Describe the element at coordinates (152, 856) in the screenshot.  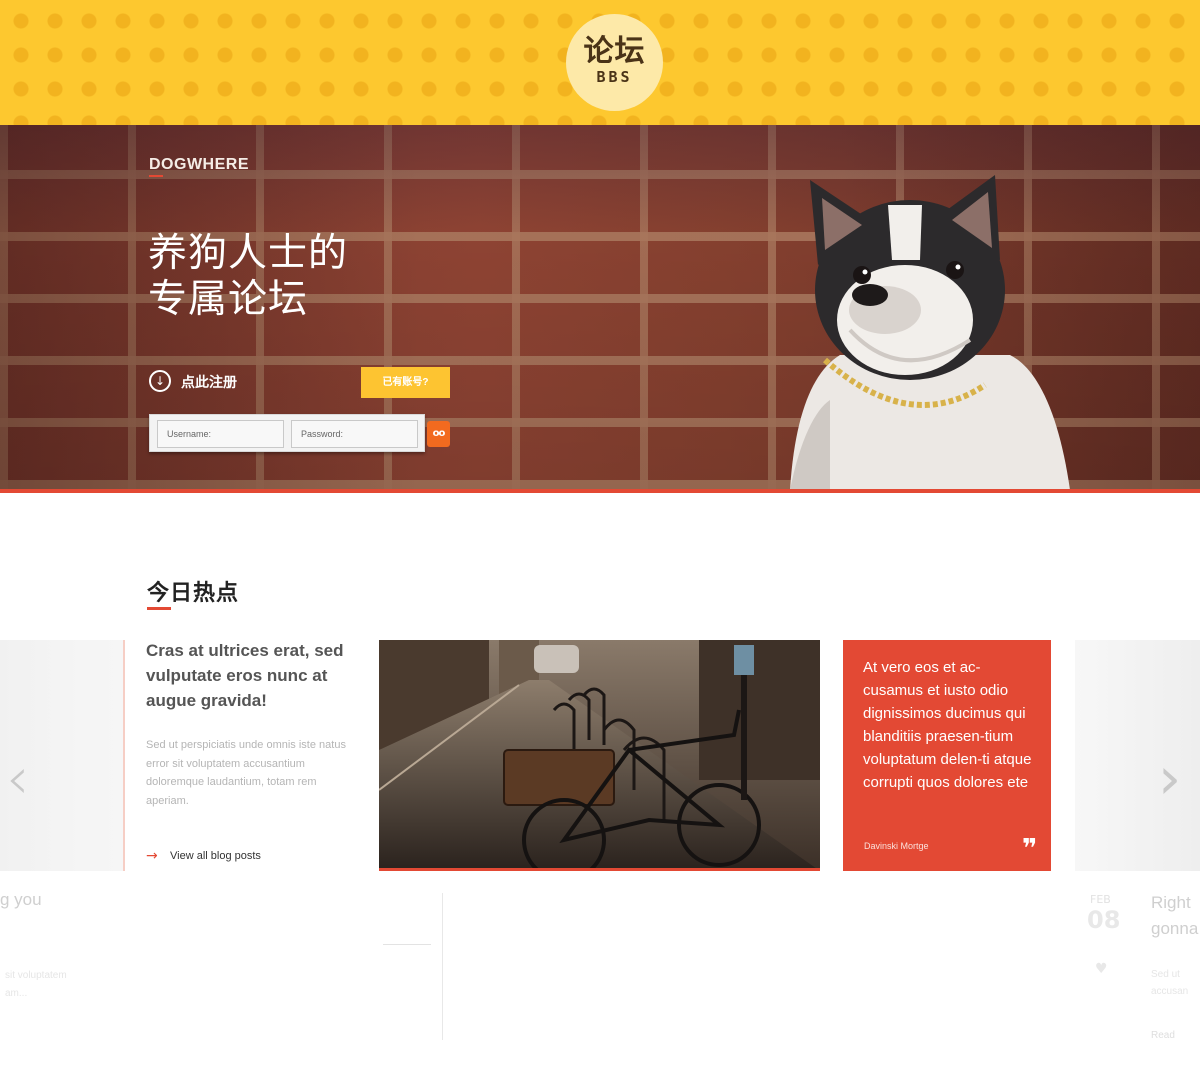
I see `arrow-right-icon: →` at that location.